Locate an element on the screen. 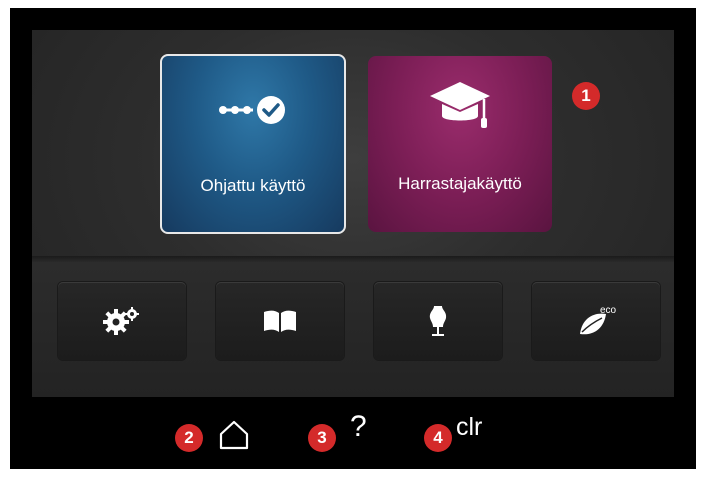 This screenshot has height=477, width=701. creative-mode-label: Harrastajakäyttö is located at coordinates (460, 183).